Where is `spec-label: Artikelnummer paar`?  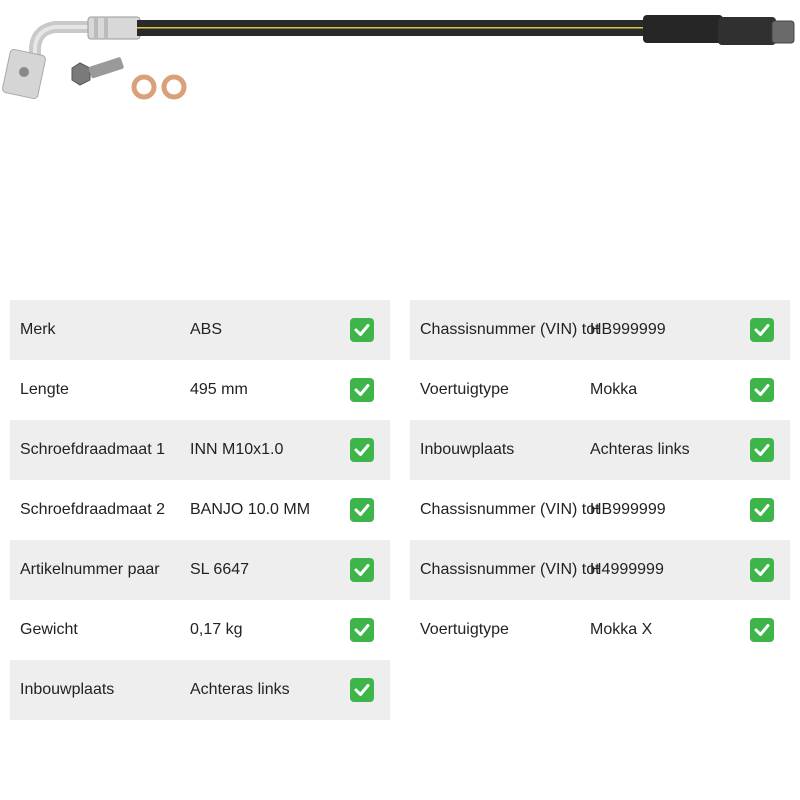
spec-label: Artikelnummer paar is located at coordinates (90, 569).